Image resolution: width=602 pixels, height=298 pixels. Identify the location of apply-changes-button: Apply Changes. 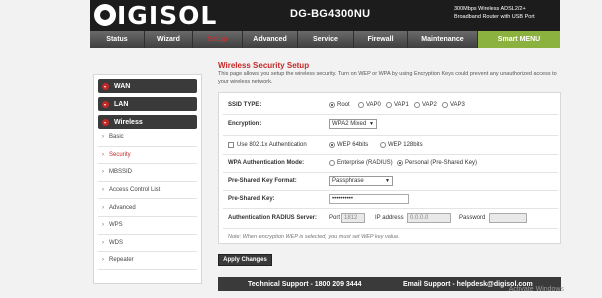
(245, 260).